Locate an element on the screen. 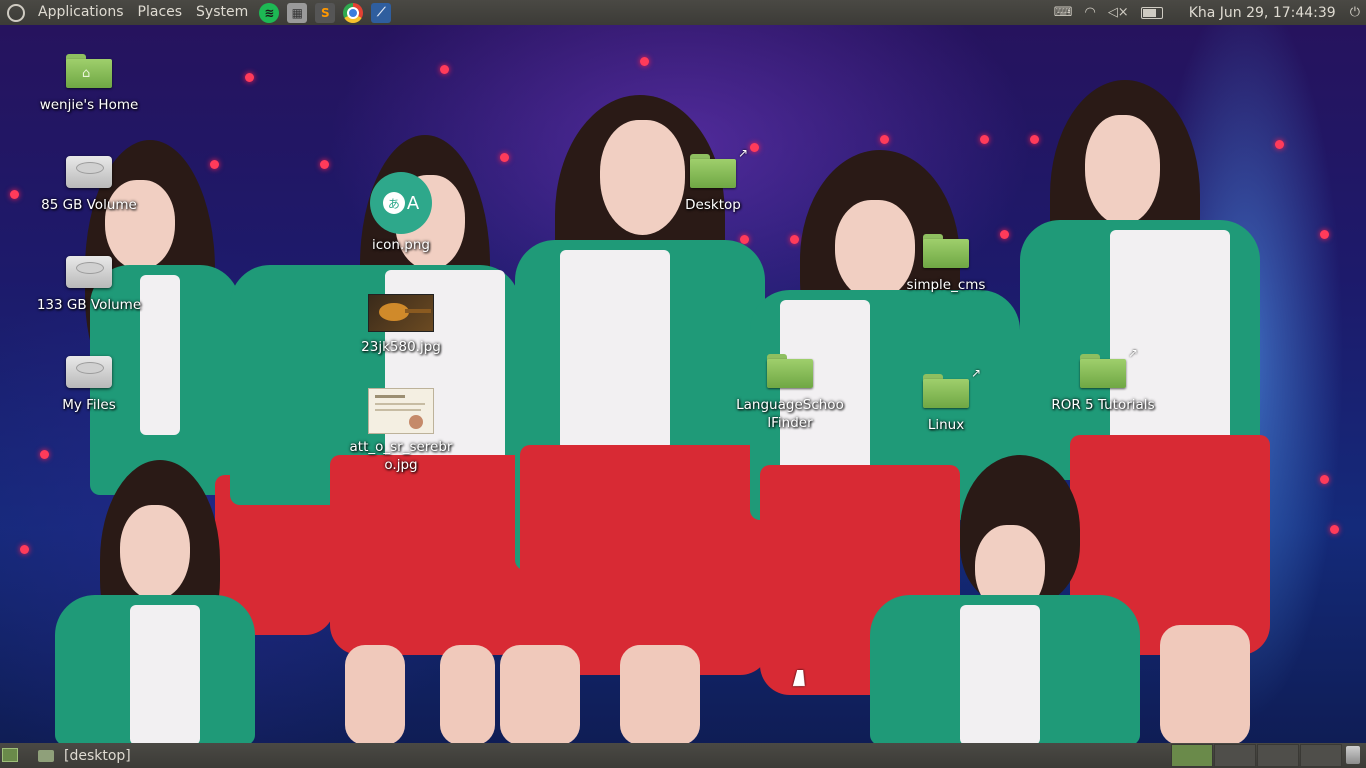 The width and height of the screenshot is (1366, 768). image-att-o-sr-serebro-label: att_o_sr_serebro.jpg is located at coordinates (401, 456).